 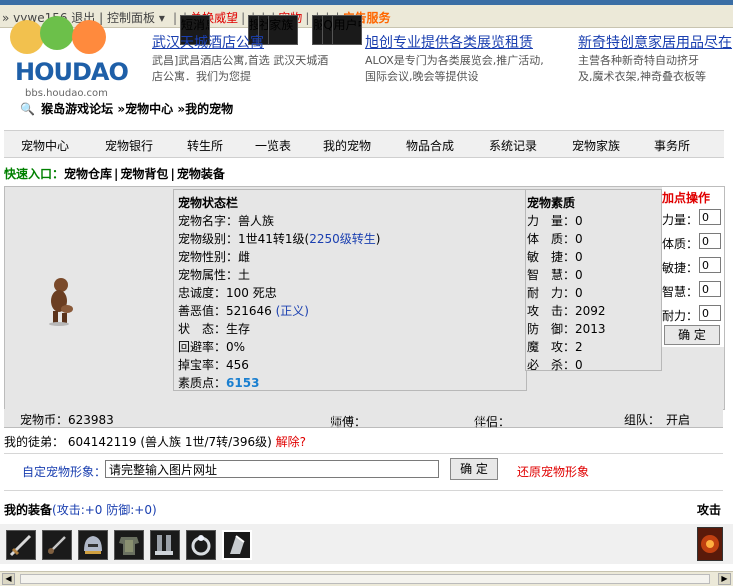 I want to click on pet-karma: 善恶值：521646 (正义), so click(x=243, y=310).